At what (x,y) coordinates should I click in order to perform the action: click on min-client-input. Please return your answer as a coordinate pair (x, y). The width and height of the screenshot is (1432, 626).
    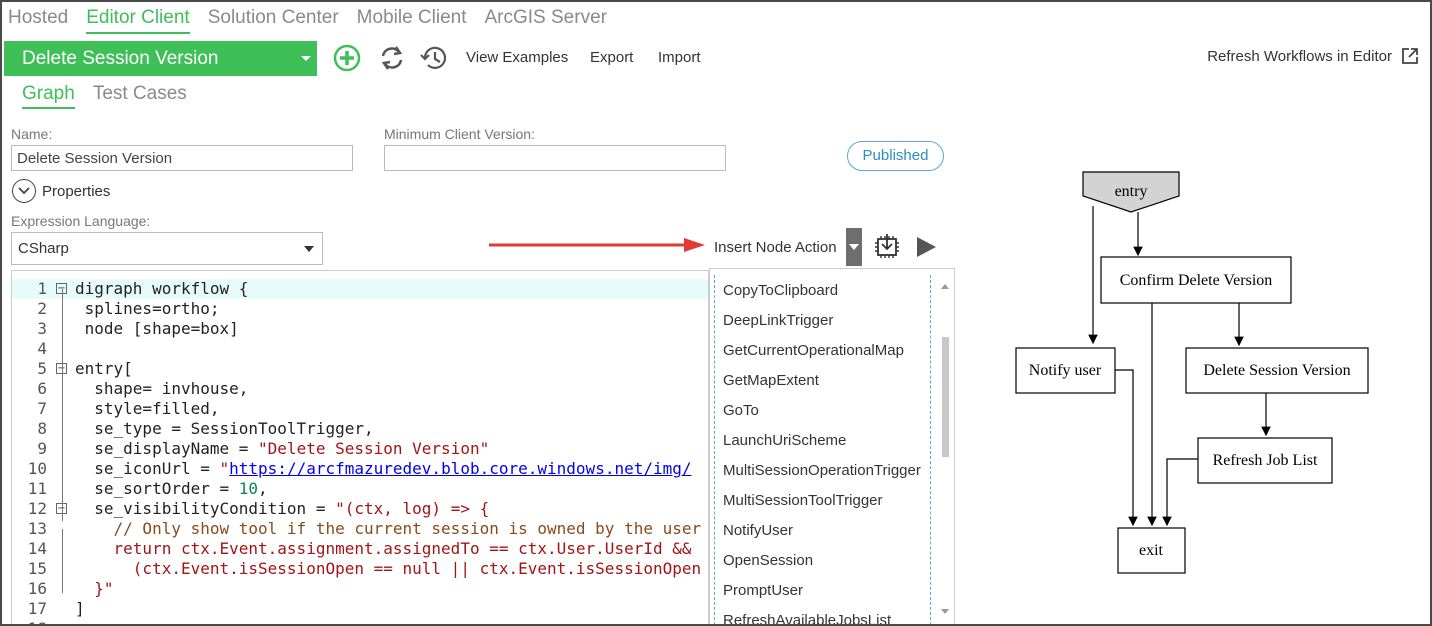
    Looking at the image, I should click on (555, 158).